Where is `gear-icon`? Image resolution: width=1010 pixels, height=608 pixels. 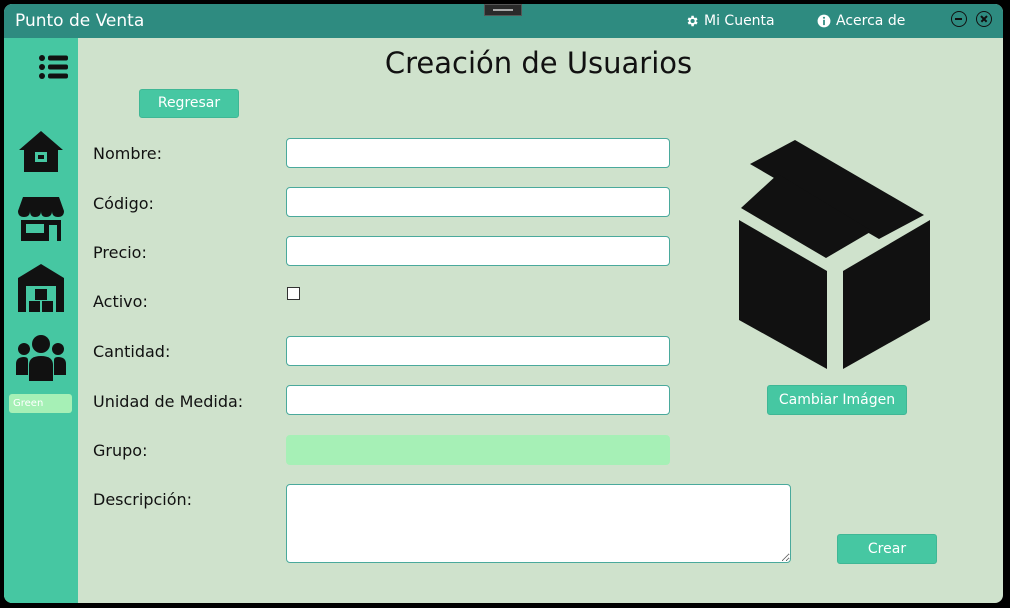 gear-icon is located at coordinates (692, 21).